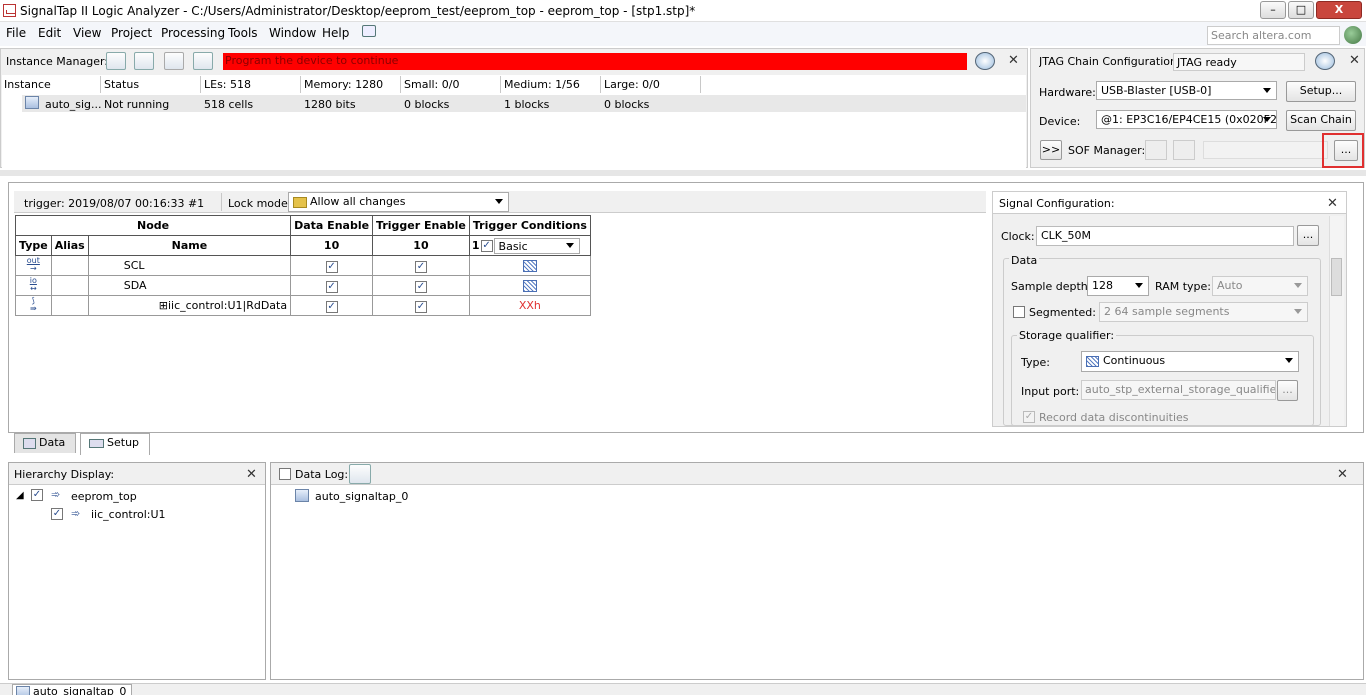 Image resolution: width=1366 pixels, height=695 pixels. Describe the element at coordinates (128, 514) in the screenshot. I see `hierarchy-item: iic_control:U1` at that location.